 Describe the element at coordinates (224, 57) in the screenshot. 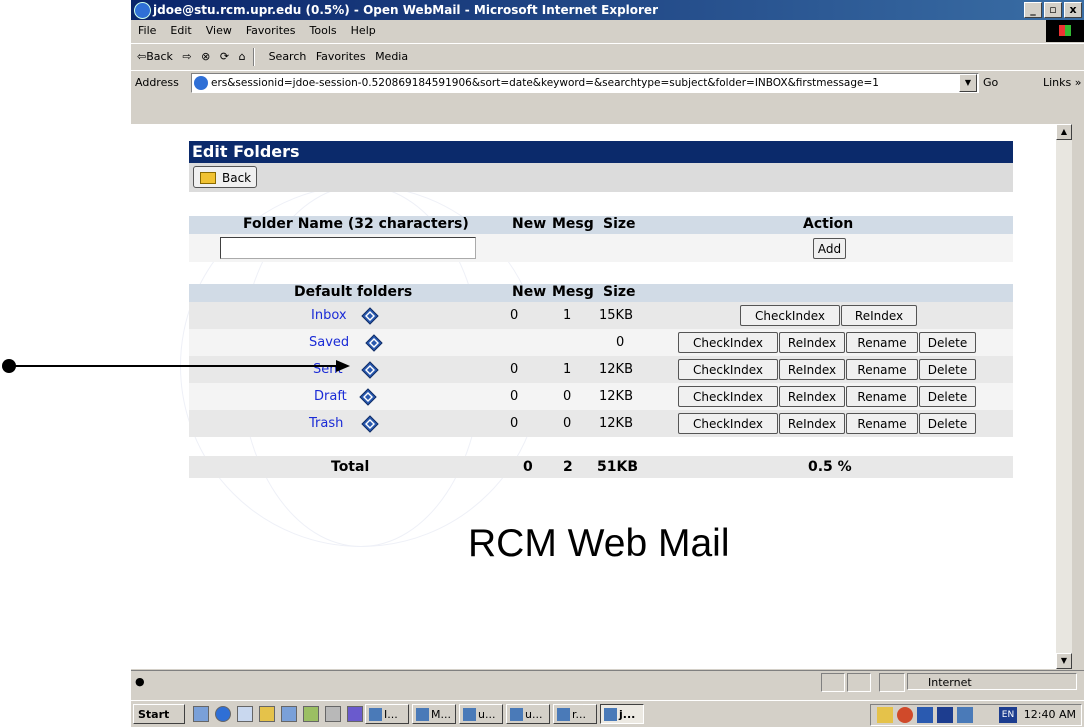

I see `refresh-button: ⟳` at that location.